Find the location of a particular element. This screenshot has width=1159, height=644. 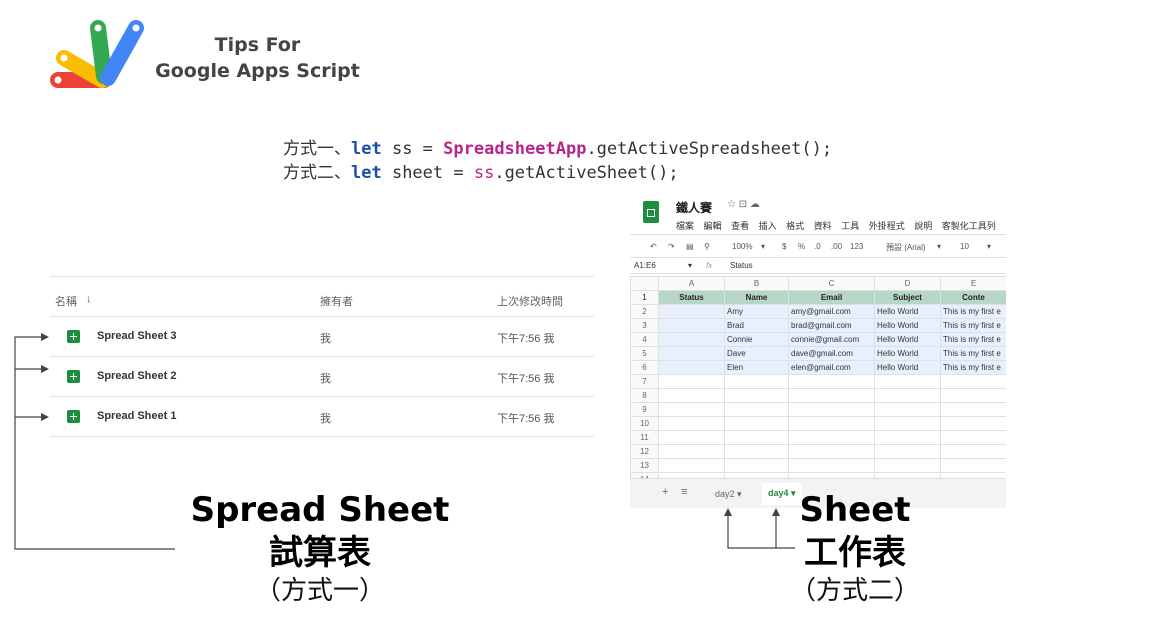

caption-sheet: Sheet 工作表 （方式二） is located at coordinates (855, 548).